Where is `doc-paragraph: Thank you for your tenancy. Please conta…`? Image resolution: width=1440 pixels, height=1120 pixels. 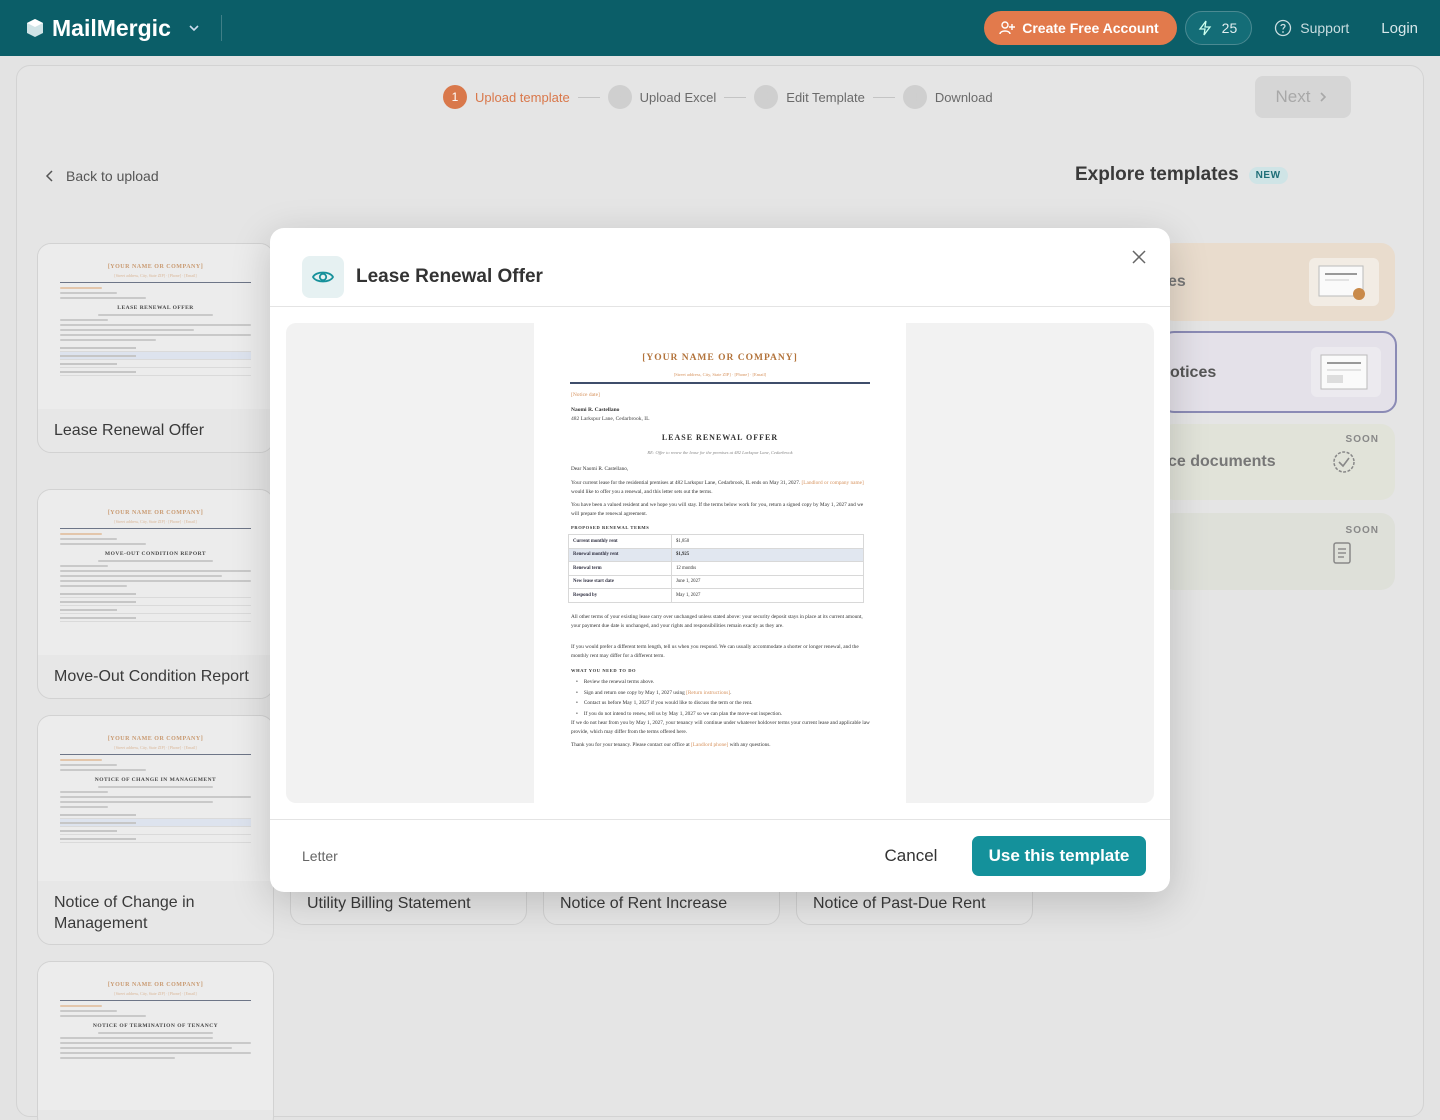
doc-paragraph: Thank you for your tenancy. Please conta… is located at coordinates (721, 745).